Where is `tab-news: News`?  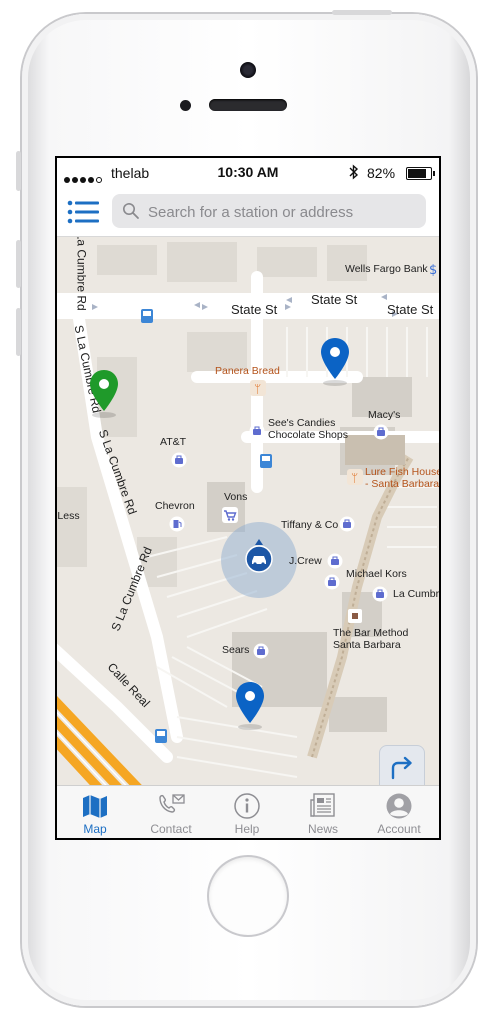 tab-news: News is located at coordinates (323, 812).